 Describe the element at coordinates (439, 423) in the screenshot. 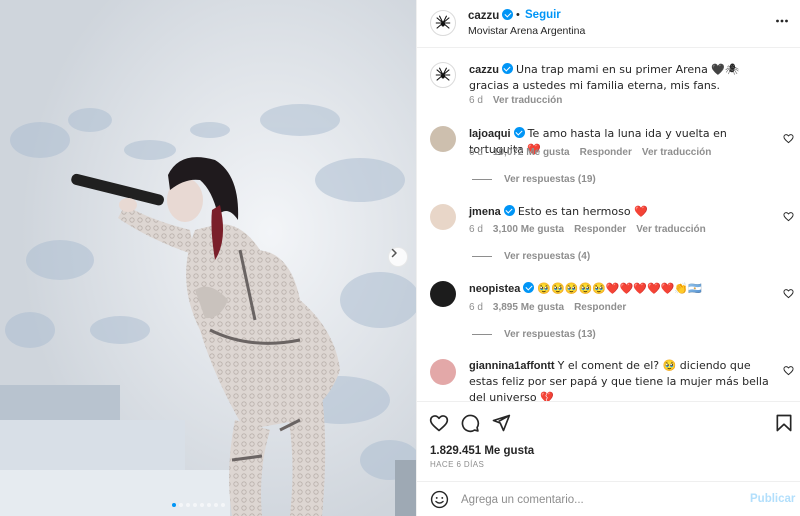

I see `heart-icon` at that location.